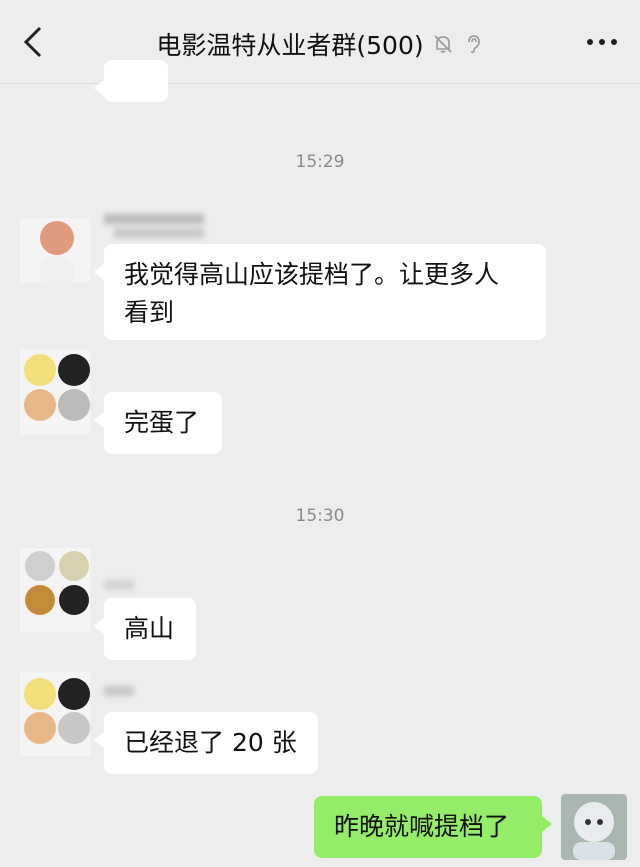 Image resolution: width=640 pixels, height=867 pixels. I want to click on bell-slash-icon, so click(443, 44).